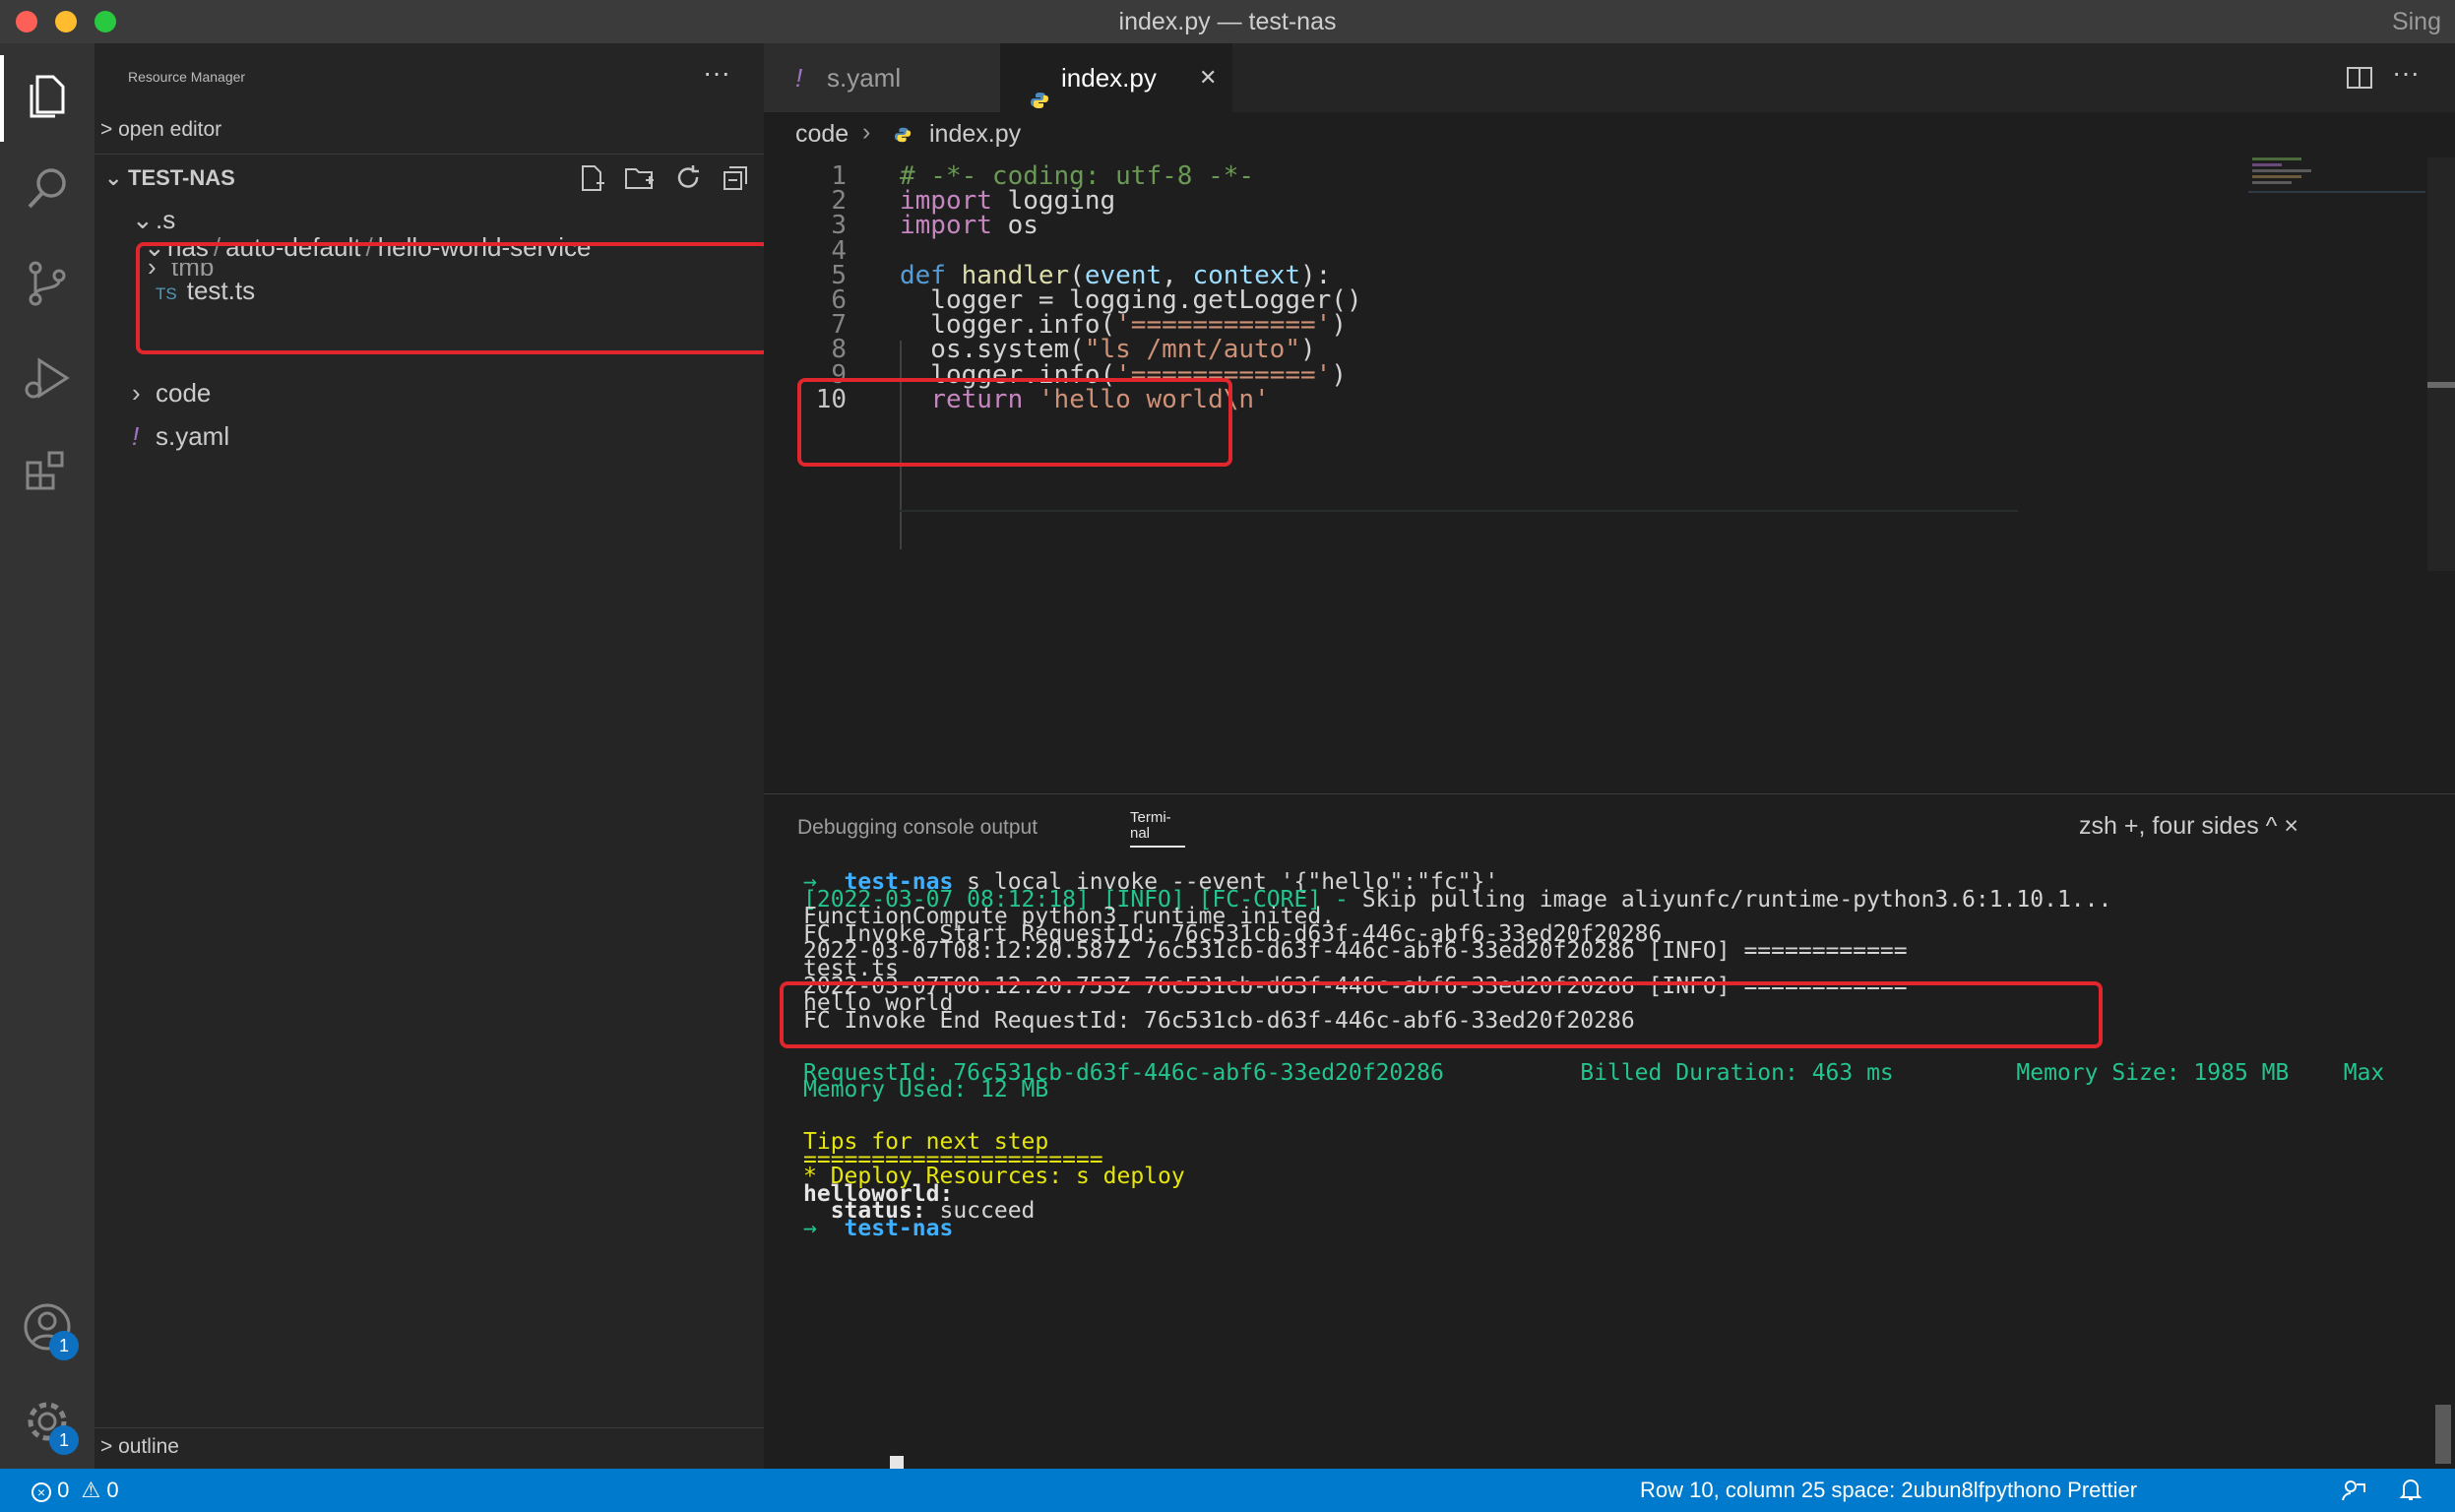 The image size is (2455, 1512). I want to click on terminal-controls: zsh +, four sides ^ ×, so click(2188, 826).